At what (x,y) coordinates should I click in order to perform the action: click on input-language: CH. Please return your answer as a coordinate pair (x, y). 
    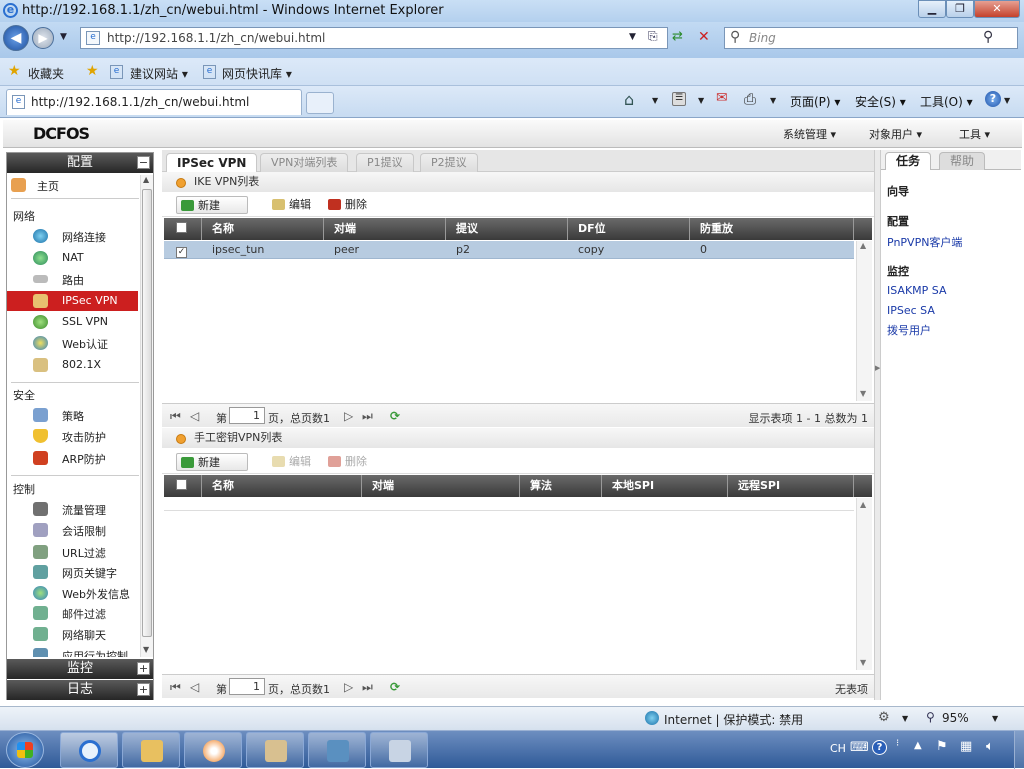
    Looking at the image, I should click on (838, 748).